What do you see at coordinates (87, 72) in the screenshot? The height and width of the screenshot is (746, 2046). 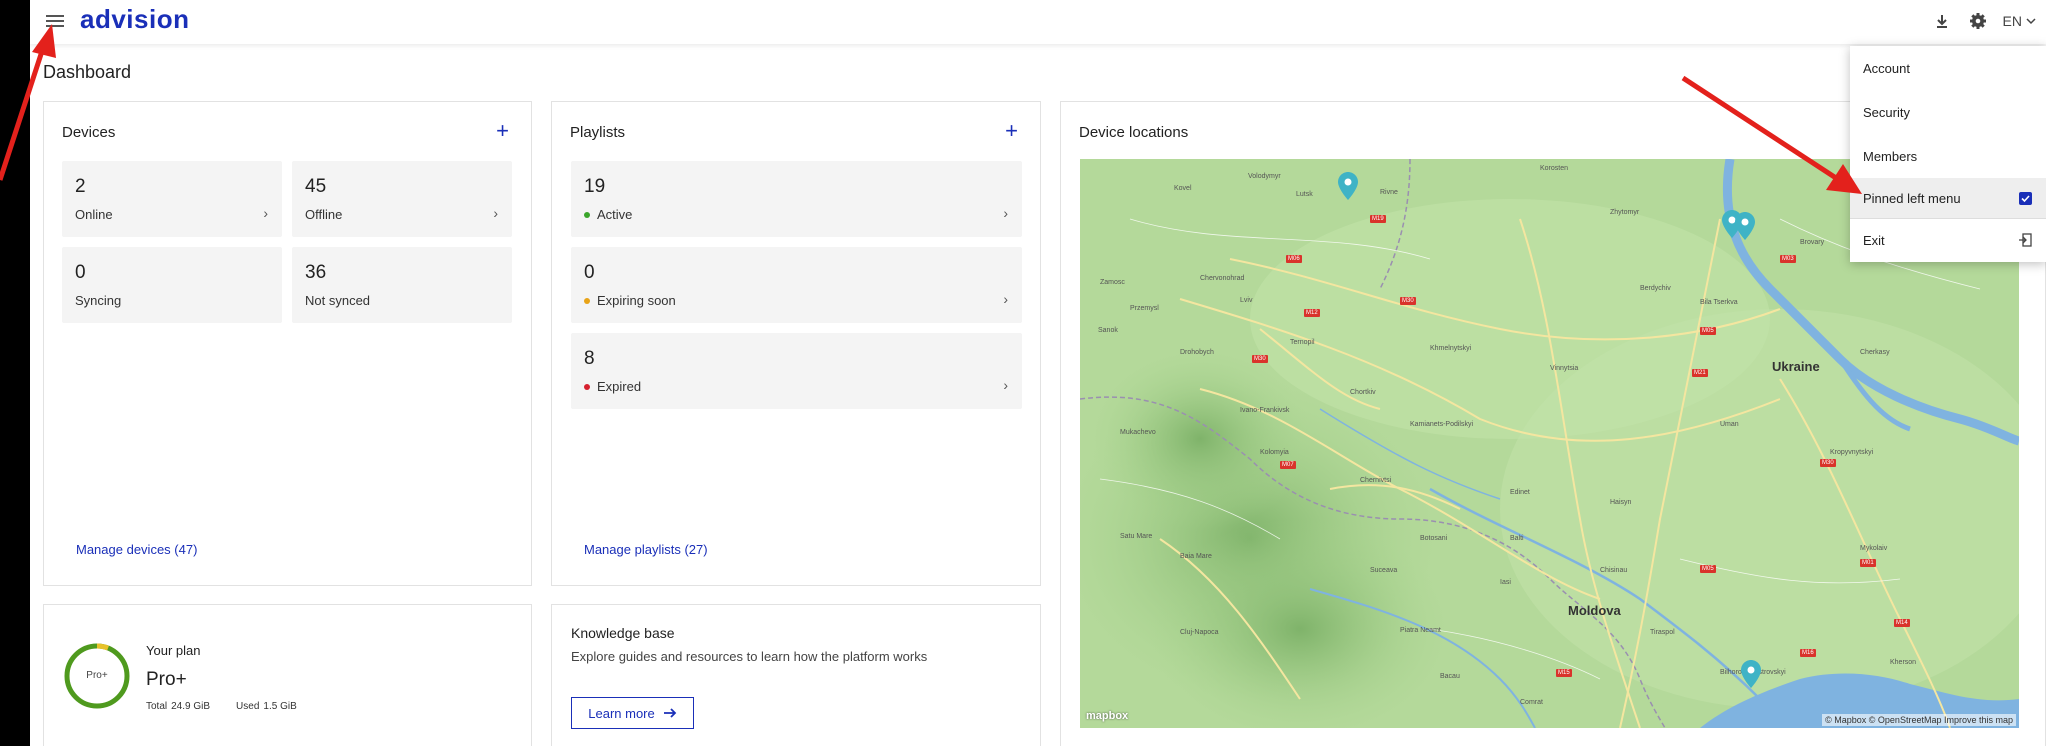 I see `page-title: Dashboard` at bounding box center [87, 72].